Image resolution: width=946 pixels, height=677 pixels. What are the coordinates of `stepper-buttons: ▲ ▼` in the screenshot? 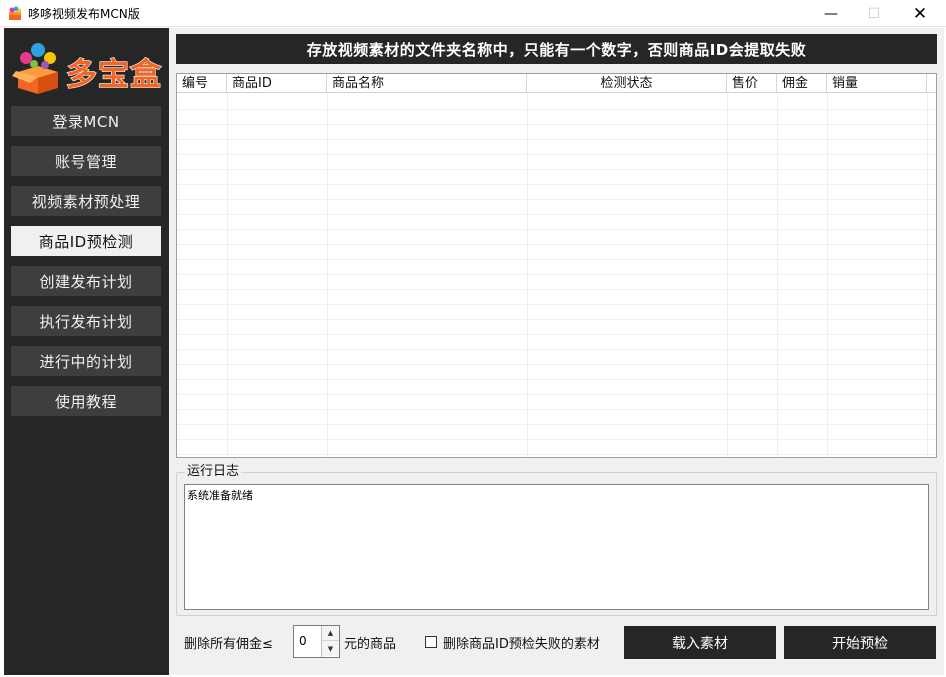 It's located at (330, 641).